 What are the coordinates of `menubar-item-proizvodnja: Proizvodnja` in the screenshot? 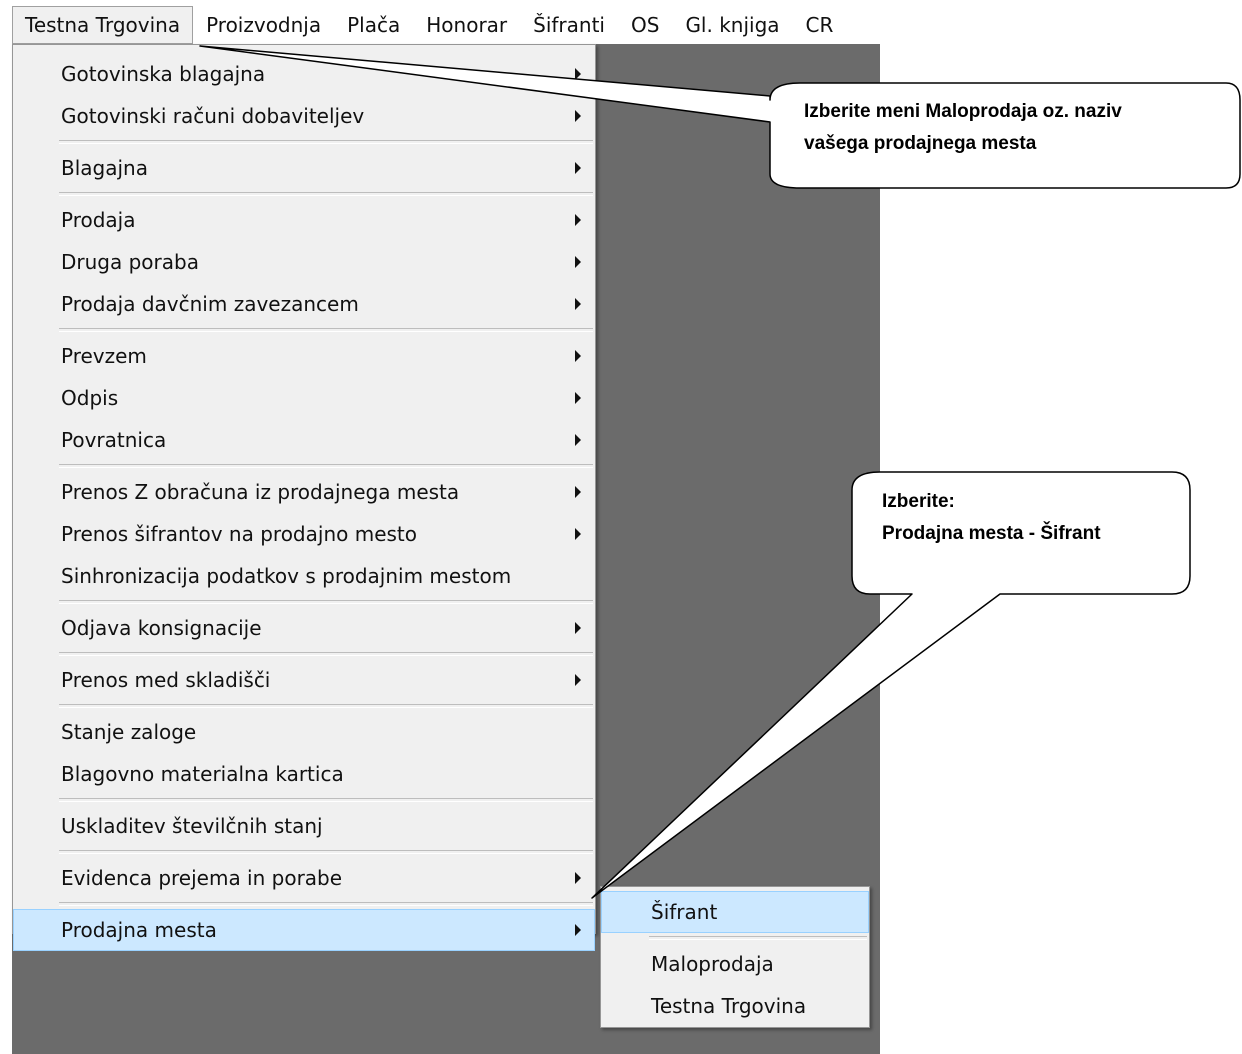 It's located at (263, 25).